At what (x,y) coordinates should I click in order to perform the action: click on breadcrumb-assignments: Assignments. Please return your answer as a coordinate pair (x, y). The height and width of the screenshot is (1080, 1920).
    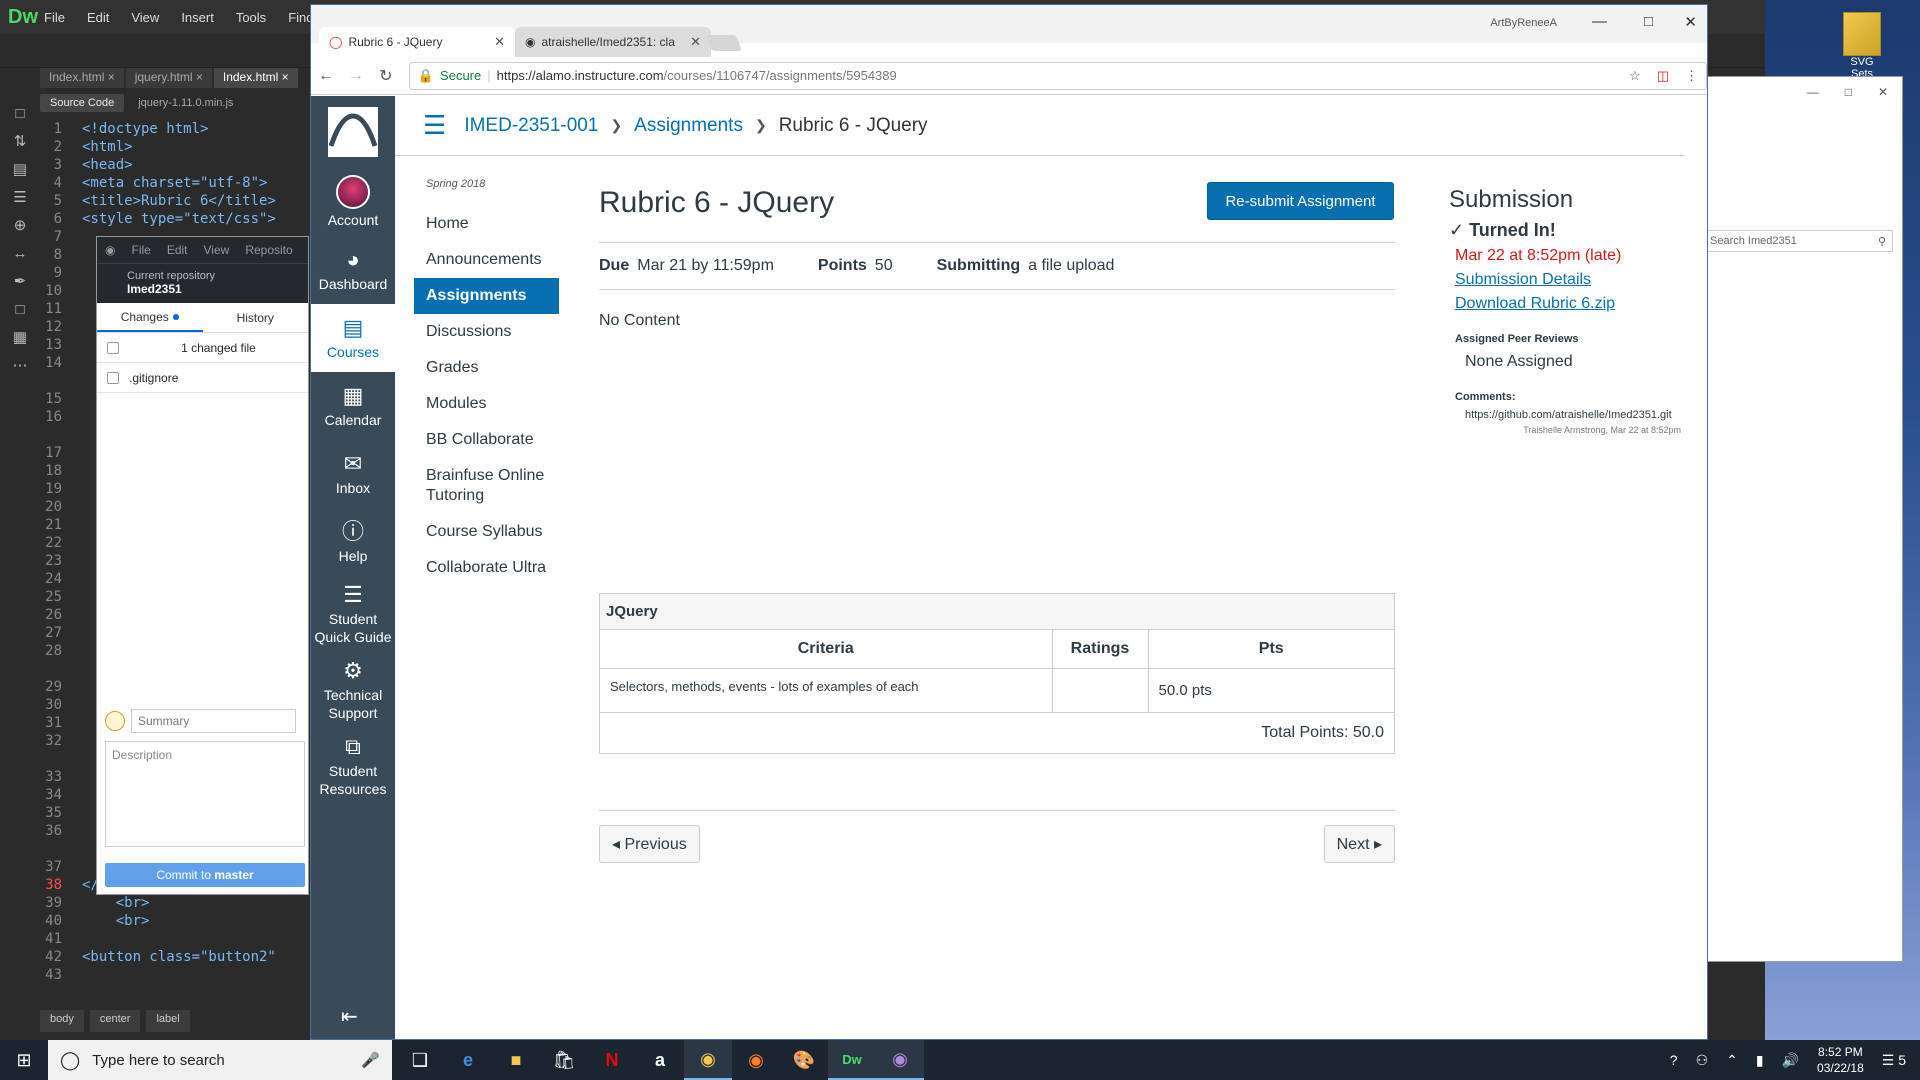
    Looking at the image, I should click on (688, 126).